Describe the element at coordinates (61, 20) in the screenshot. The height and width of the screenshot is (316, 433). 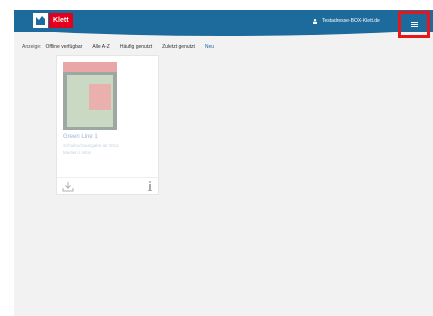
I see `logo-text: Klett` at that location.